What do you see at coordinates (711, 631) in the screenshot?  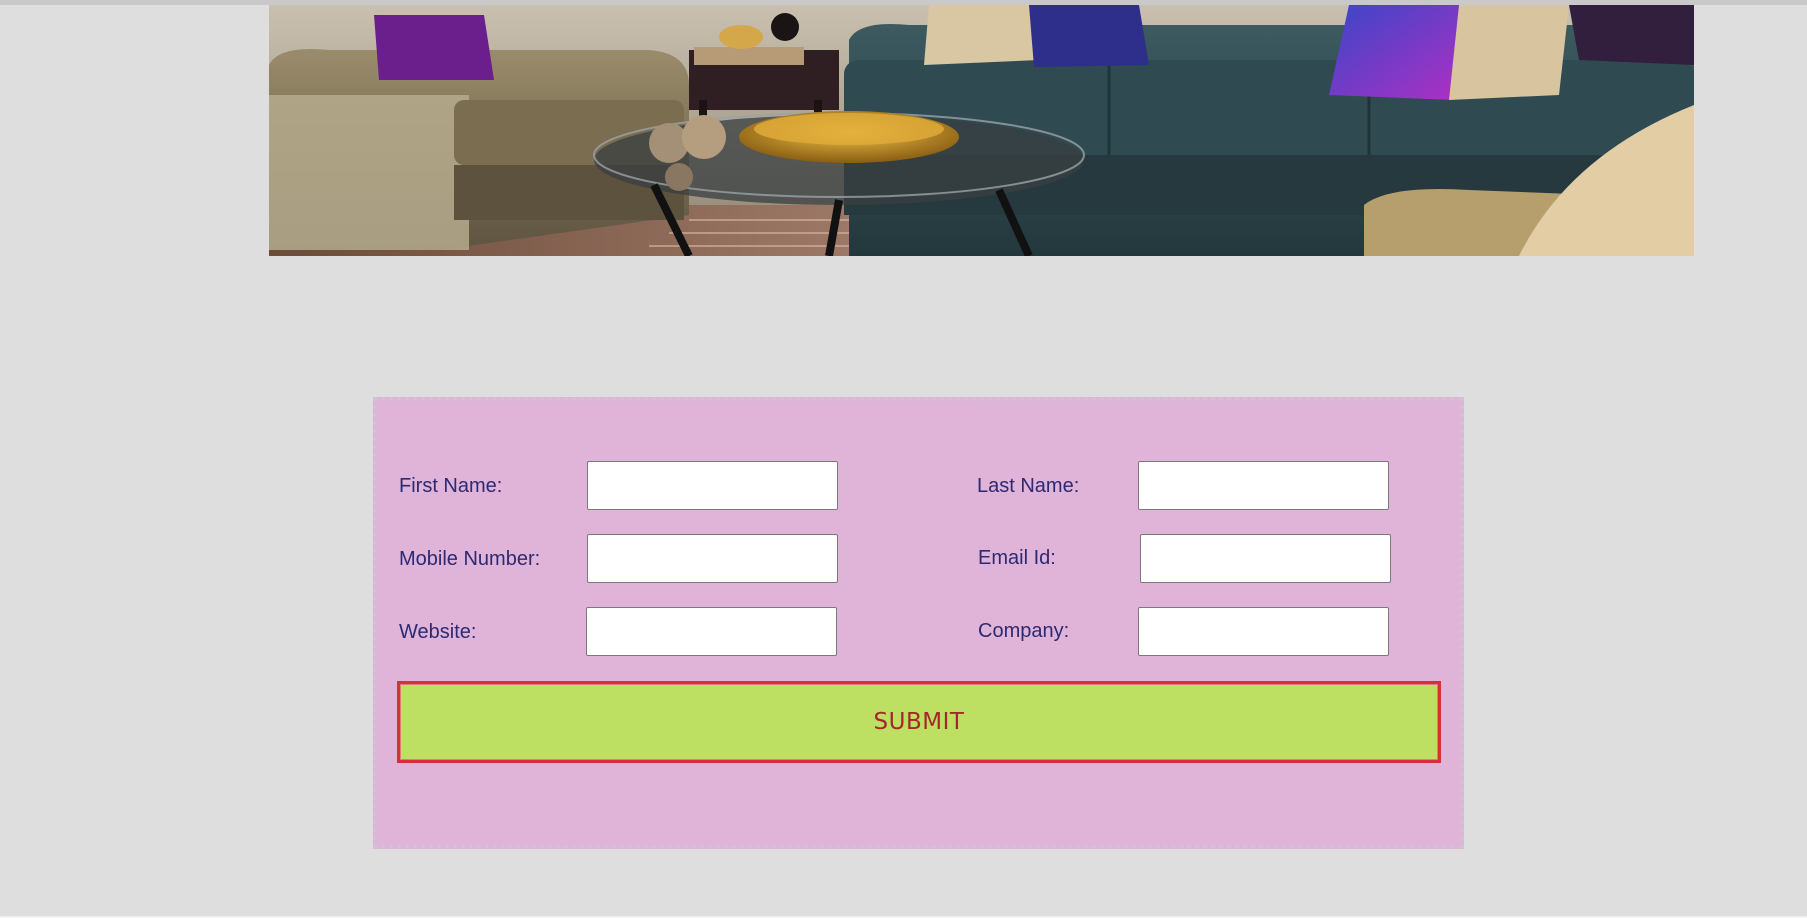 I see `website-input` at bounding box center [711, 631].